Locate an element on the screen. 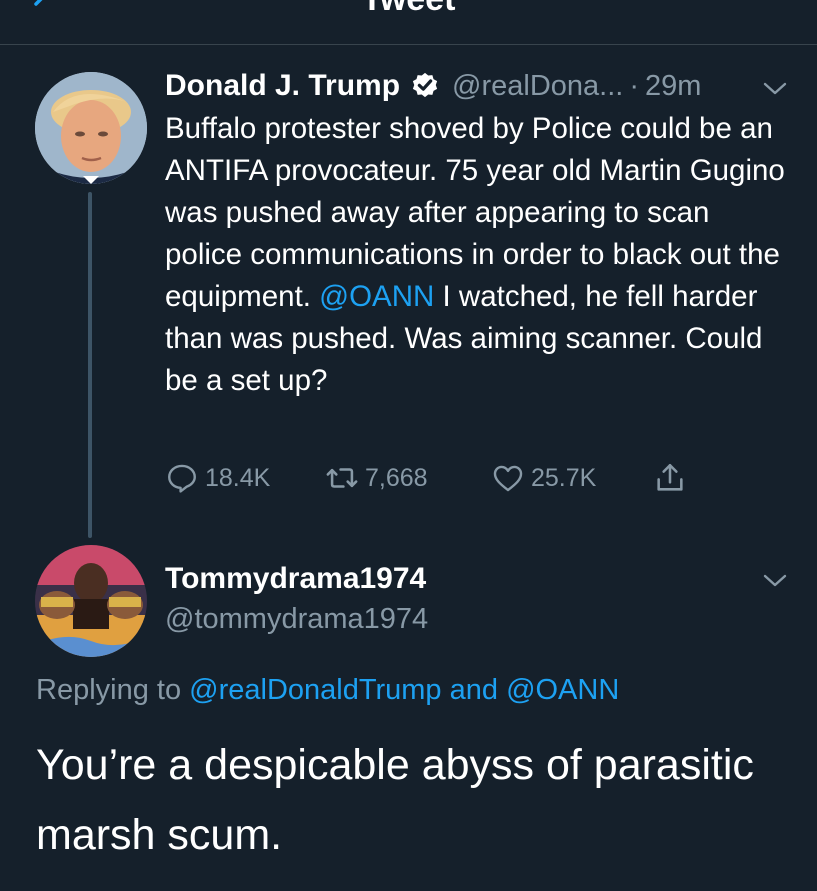 This screenshot has height=891, width=817. mention-link: @realDonaldTrump is located at coordinates (315, 690).